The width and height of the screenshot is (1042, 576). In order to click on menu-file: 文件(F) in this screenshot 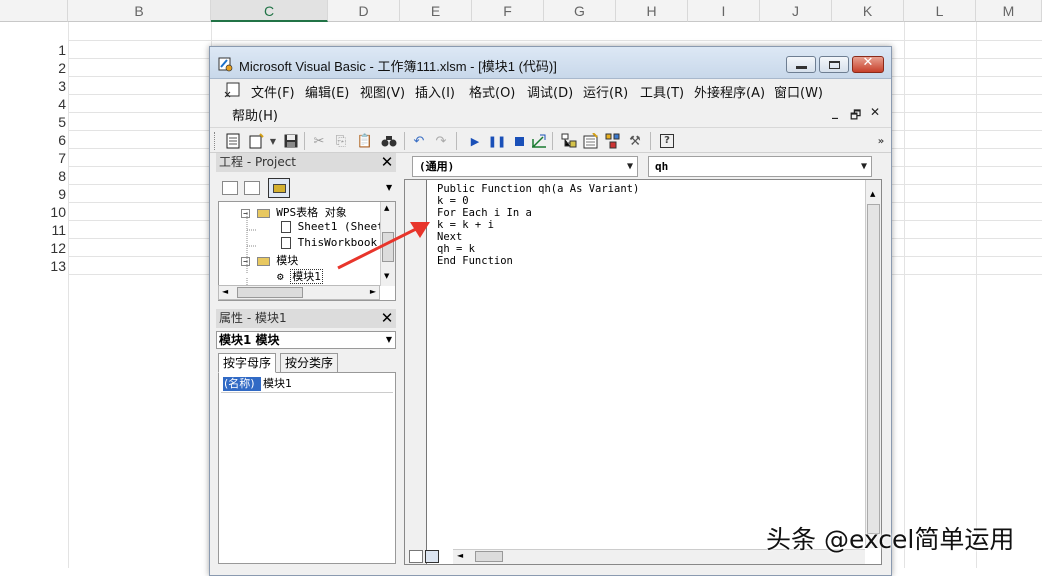, I will do `click(273, 91)`.